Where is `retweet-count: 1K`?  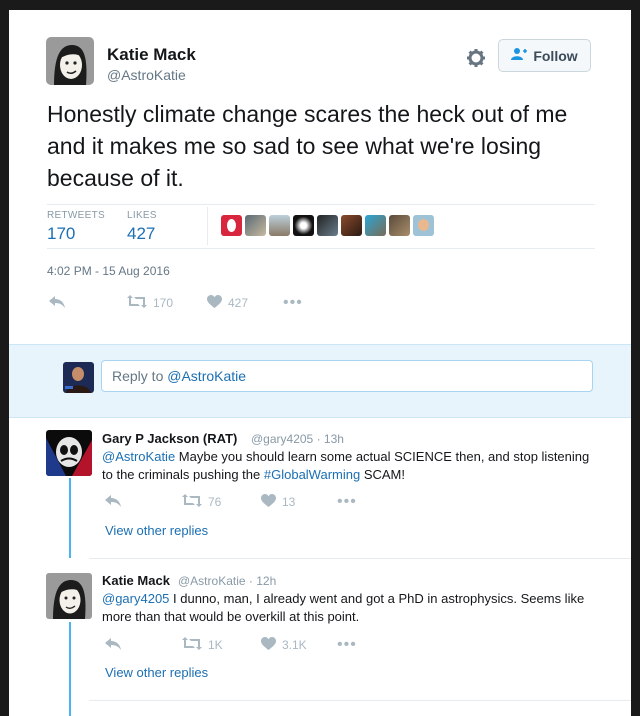 retweet-count: 1K is located at coordinates (215, 645).